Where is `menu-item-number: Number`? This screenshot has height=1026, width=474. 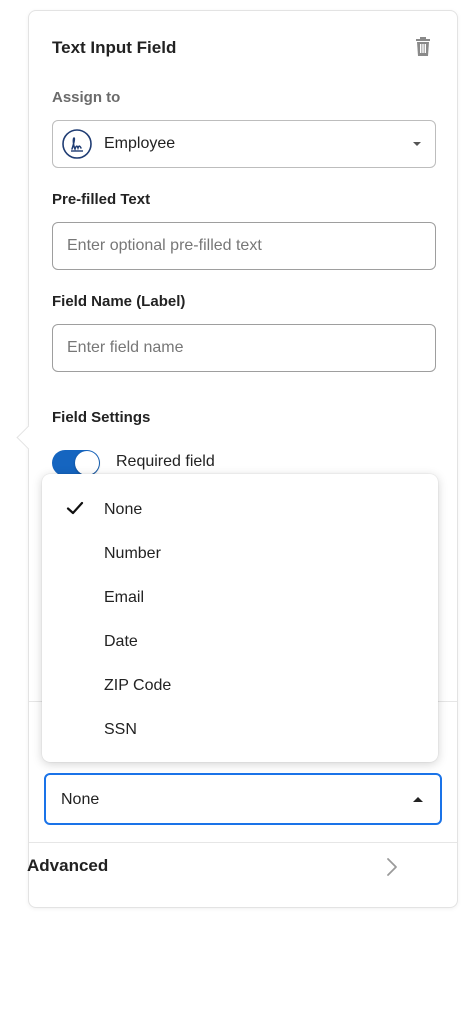
menu-item-number: Number is located at coordinates (240, 554).